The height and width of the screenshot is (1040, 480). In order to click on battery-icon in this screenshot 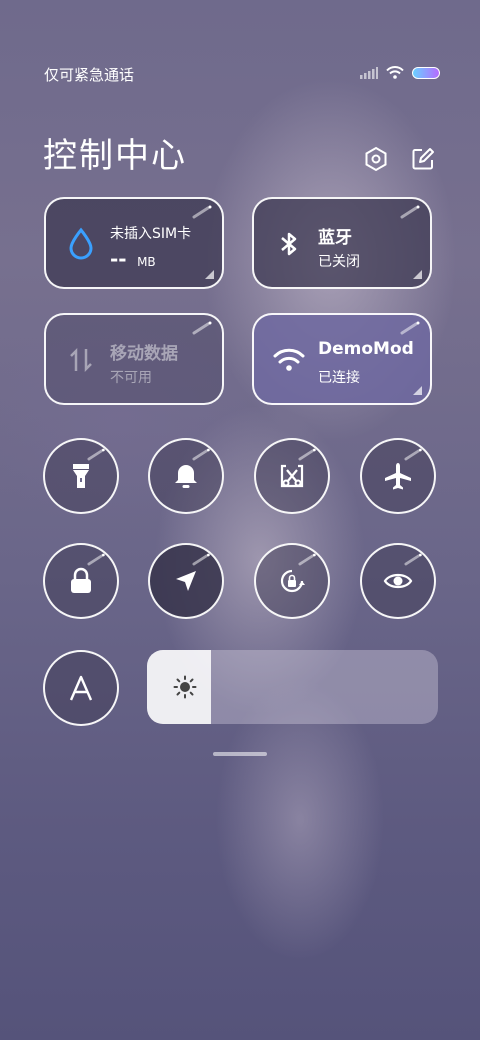, I will do `click(426, 72)`.